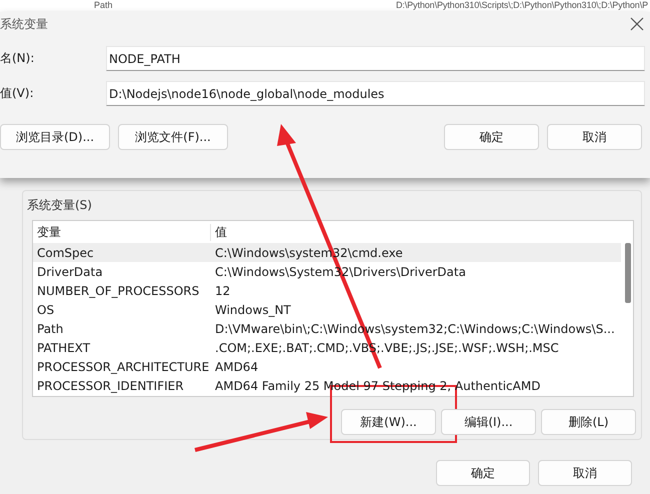  I want to click on close-icon, so click(637, 24).